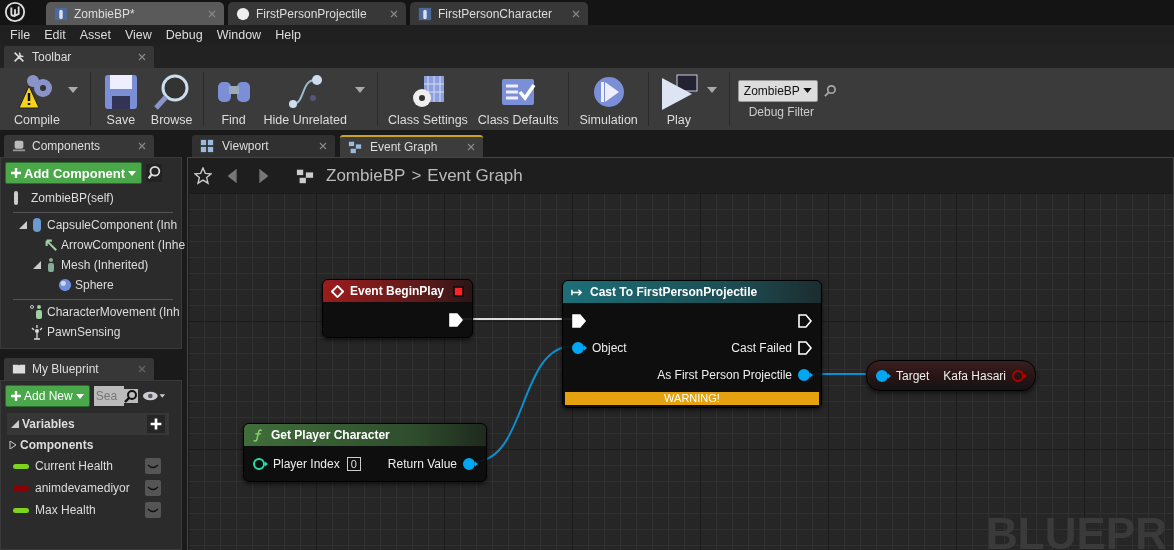 The width and height of the screenshot is (1174, 550). I want to click on menu-item: View, so click(139, 35).